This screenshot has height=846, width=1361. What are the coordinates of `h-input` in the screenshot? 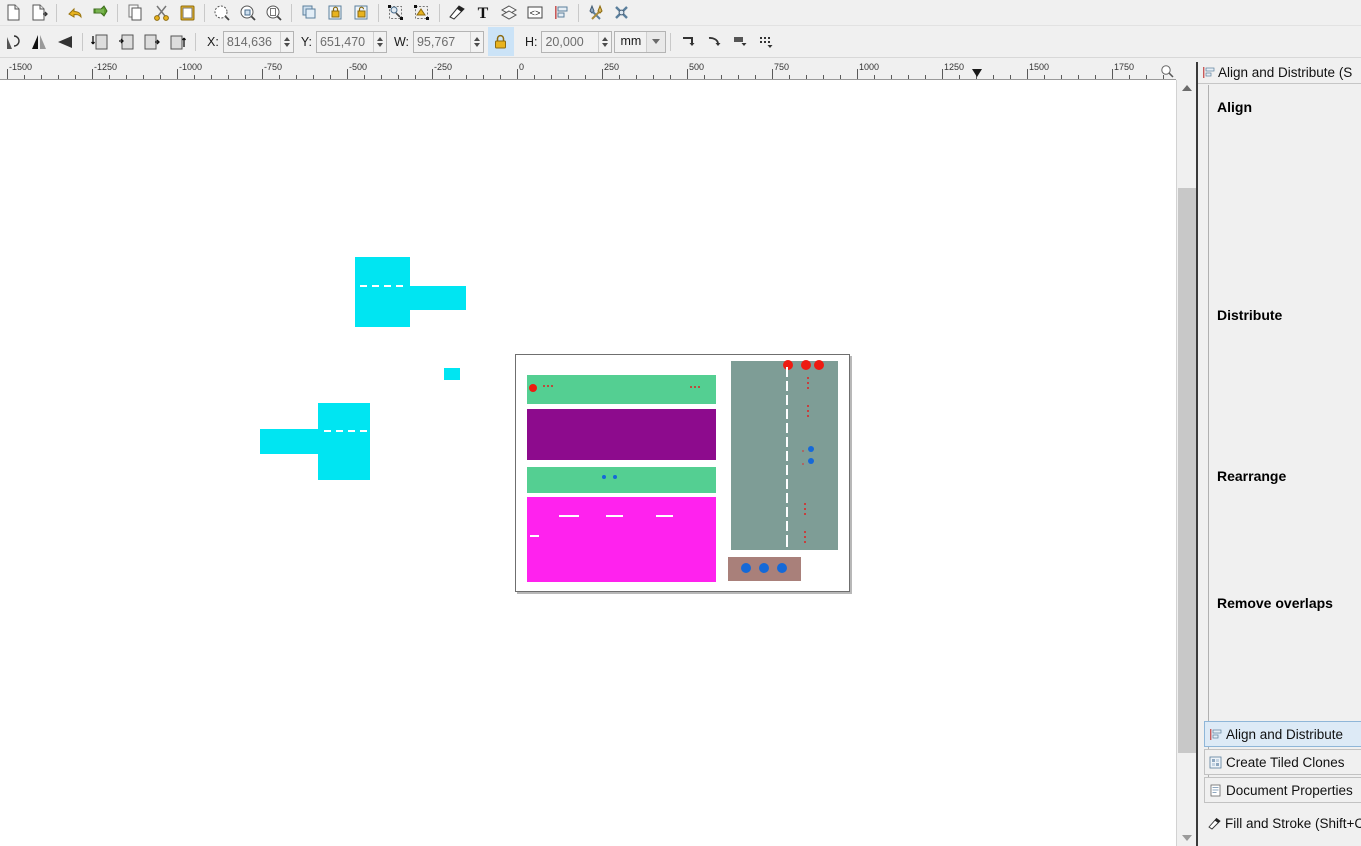 It's located at (570, 41).